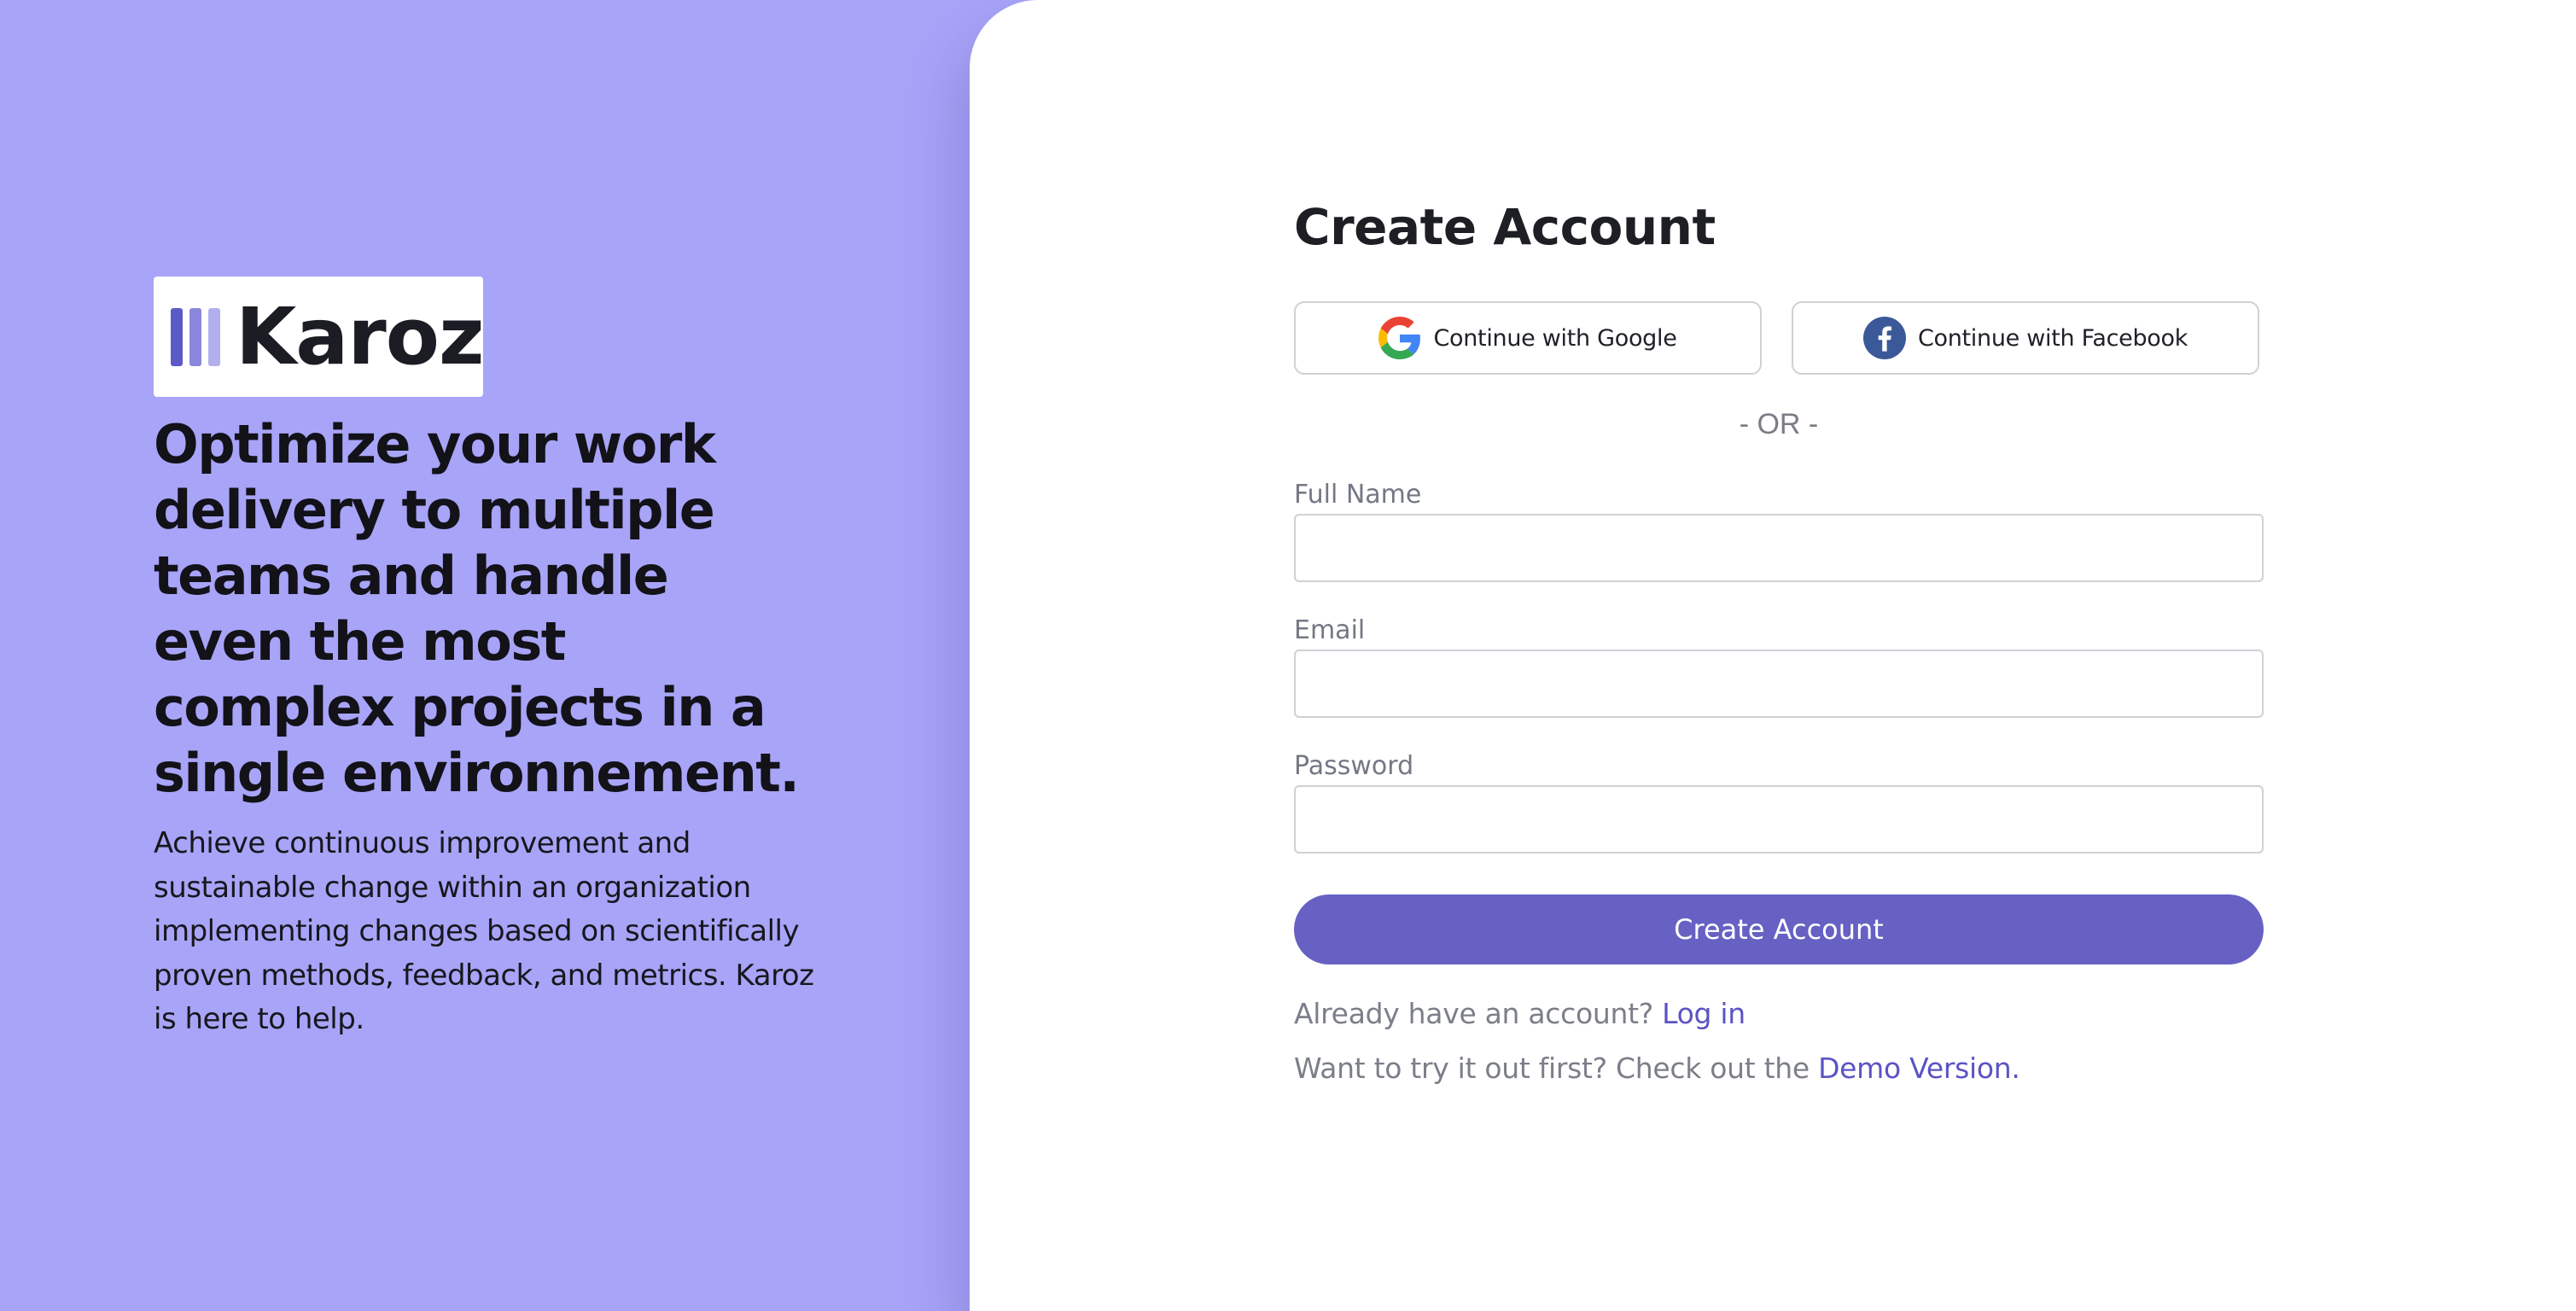  Describe the element at coordinates (1505, 227) in the screenshot. I see `form-title: Create Account` at that location.